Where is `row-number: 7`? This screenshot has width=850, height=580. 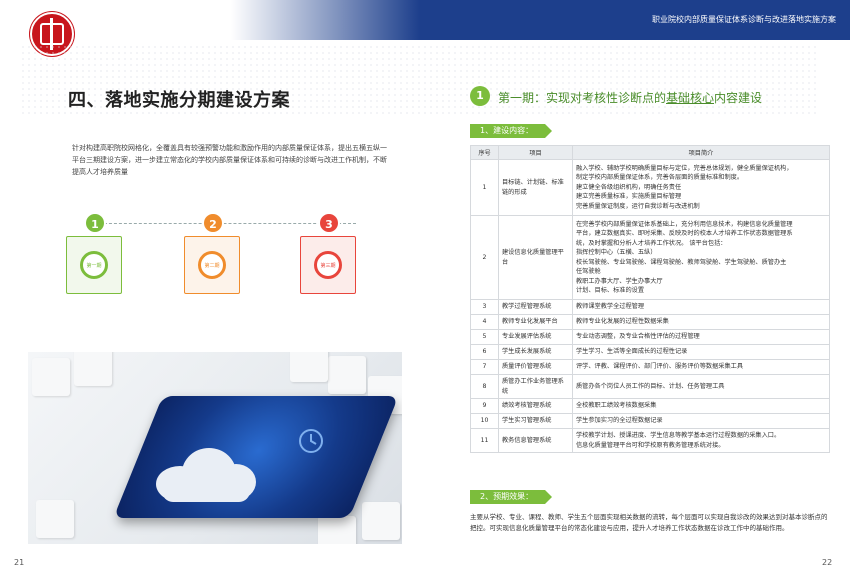
row-number: 7 is located at coordinates (484, 367).